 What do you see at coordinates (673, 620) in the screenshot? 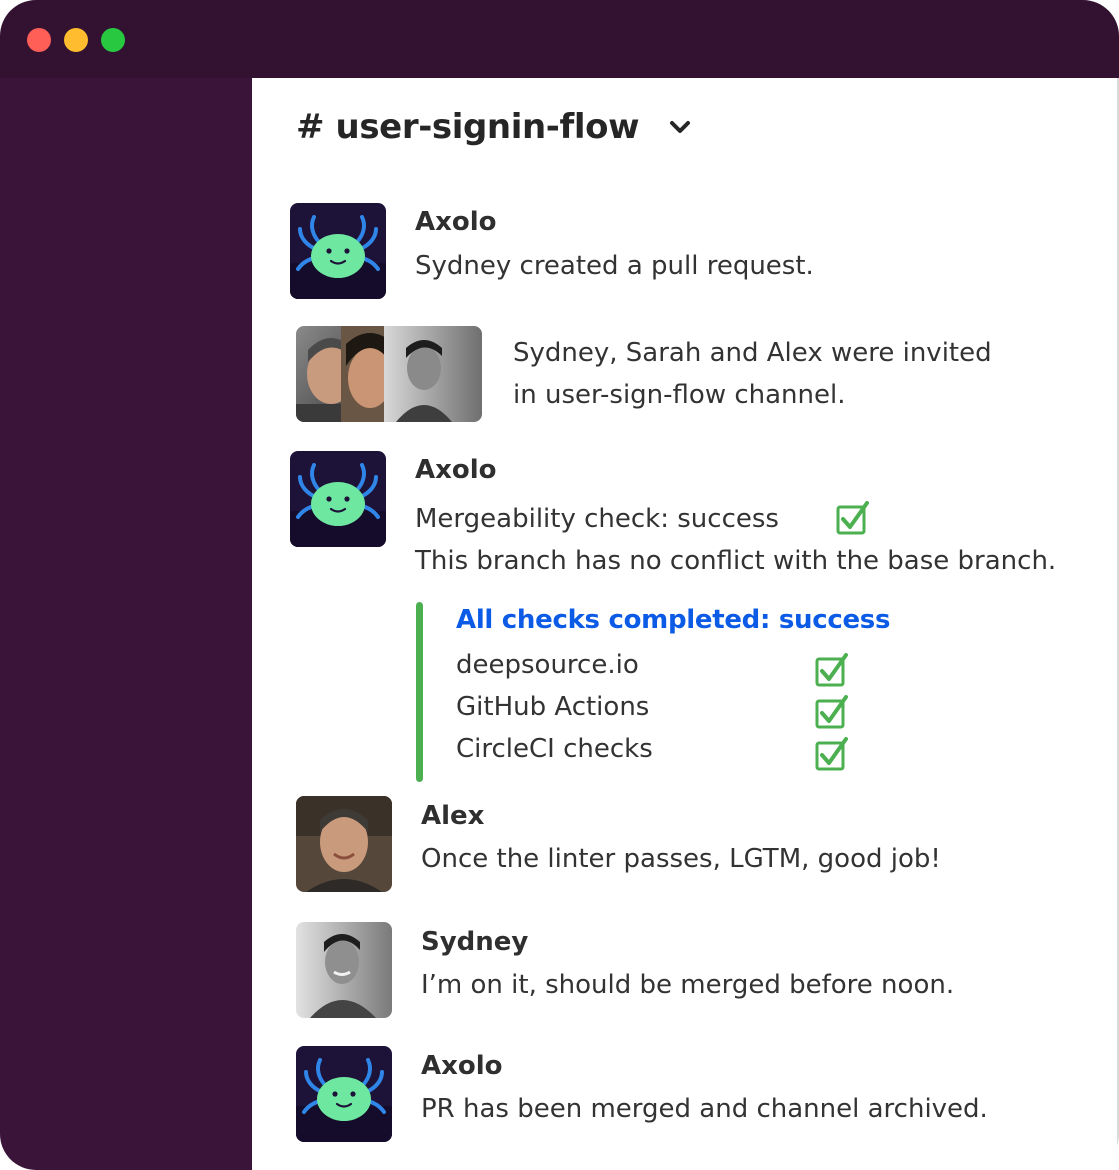
I see `checks-title: All checks completed: success` at bounding box center [673, 620].